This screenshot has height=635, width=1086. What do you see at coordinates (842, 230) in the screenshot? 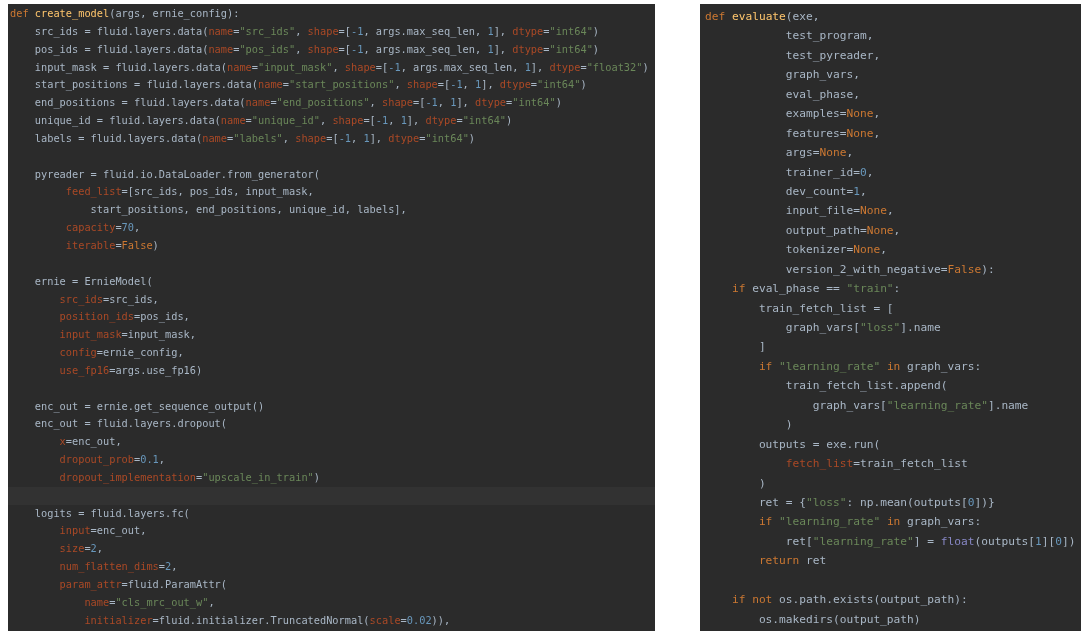
I see `code-line: output_path=None,` at bounding box center [842, 230].